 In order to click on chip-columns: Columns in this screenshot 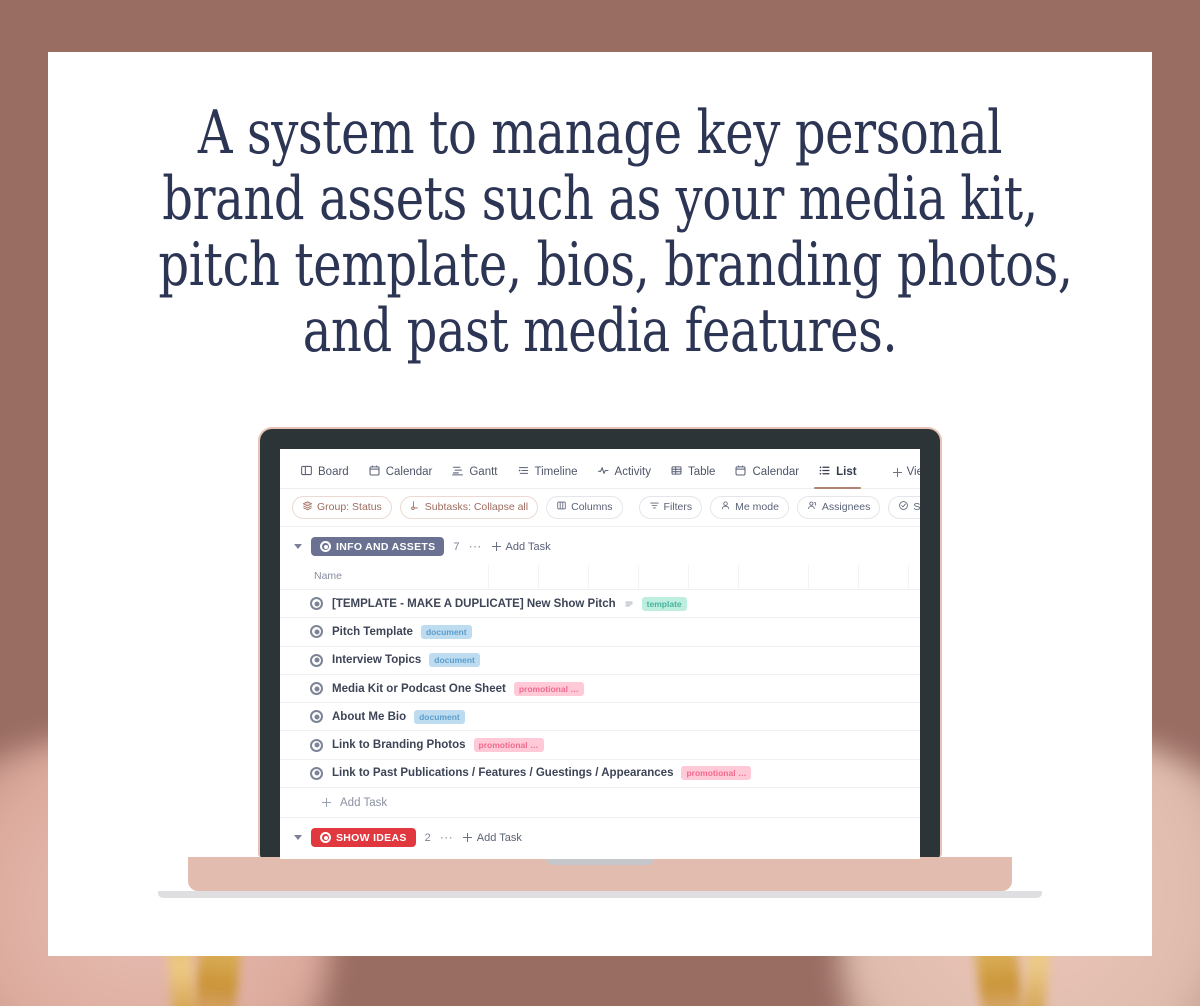, I will do `click(584, 507)`.